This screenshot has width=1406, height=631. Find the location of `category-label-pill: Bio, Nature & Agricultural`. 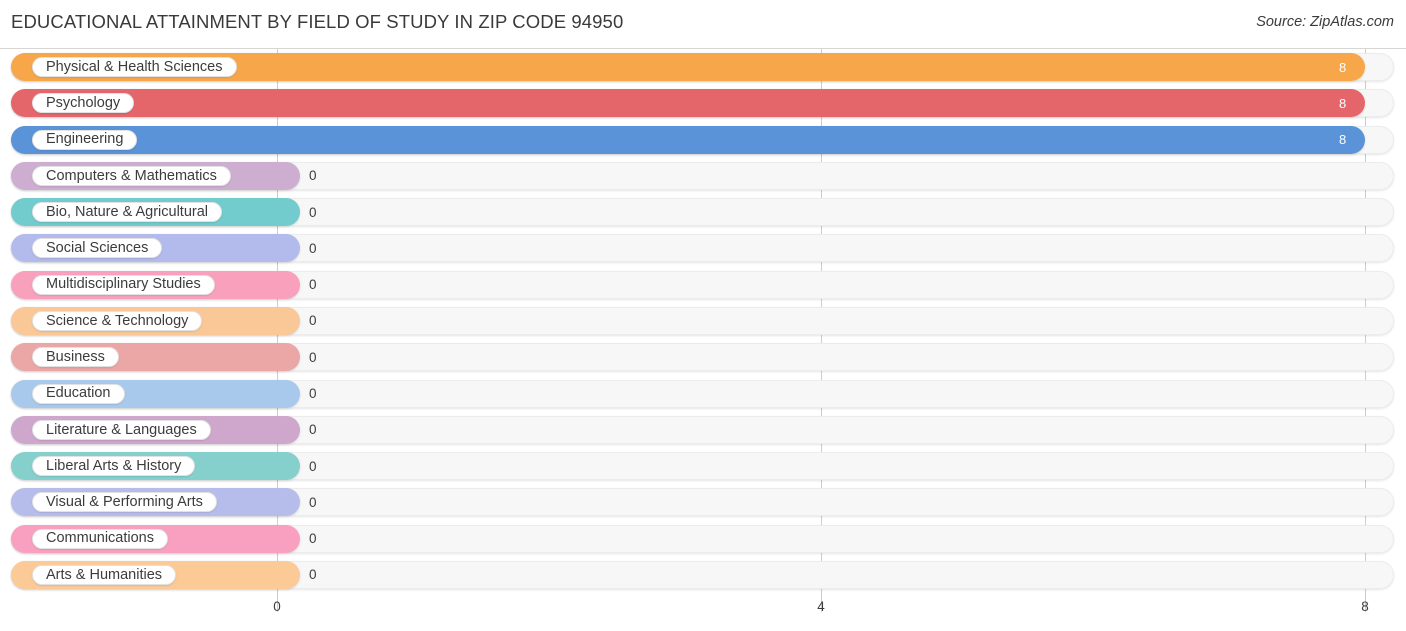

category-label-pill: Bio, Nature & Agricultural is located at coordinates (127, 212).